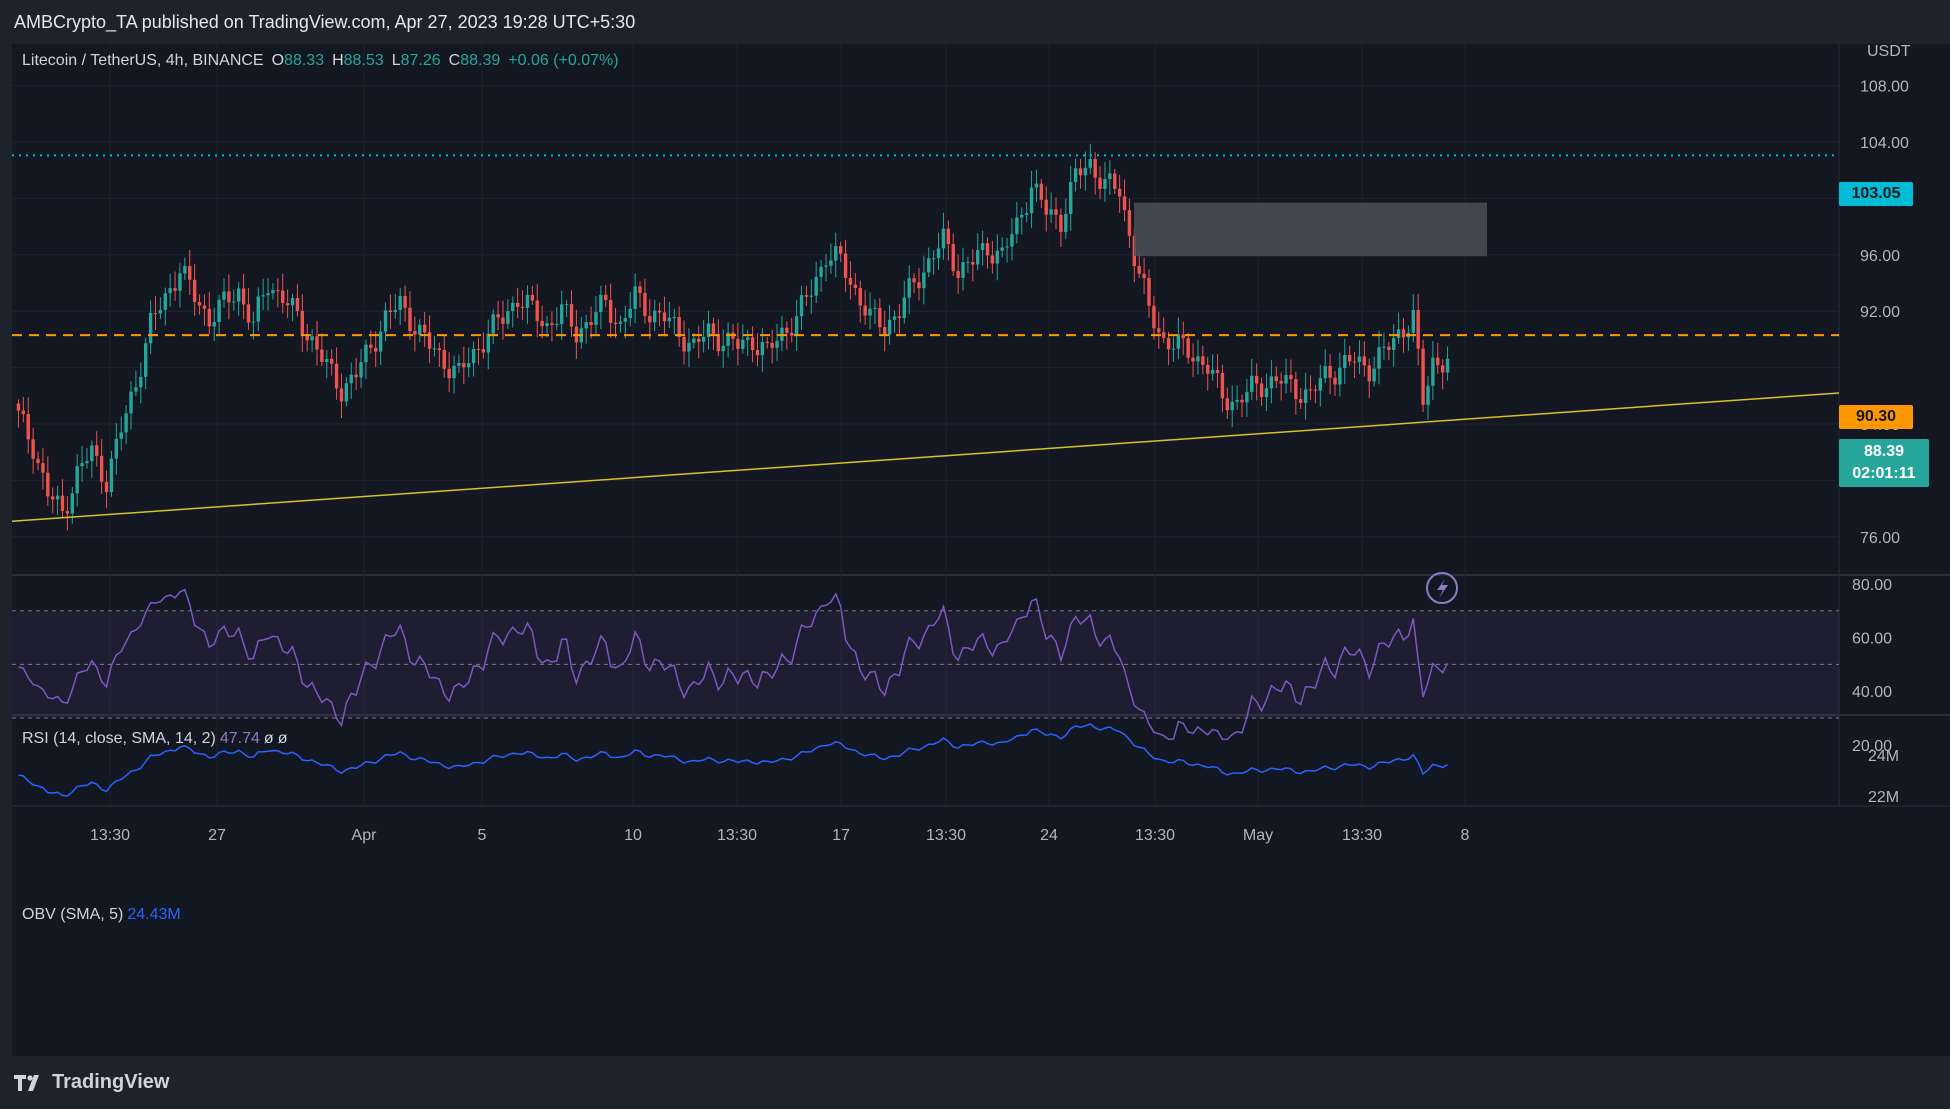  I want to click on price-tick-label: 92.00, so click(1880, 312).